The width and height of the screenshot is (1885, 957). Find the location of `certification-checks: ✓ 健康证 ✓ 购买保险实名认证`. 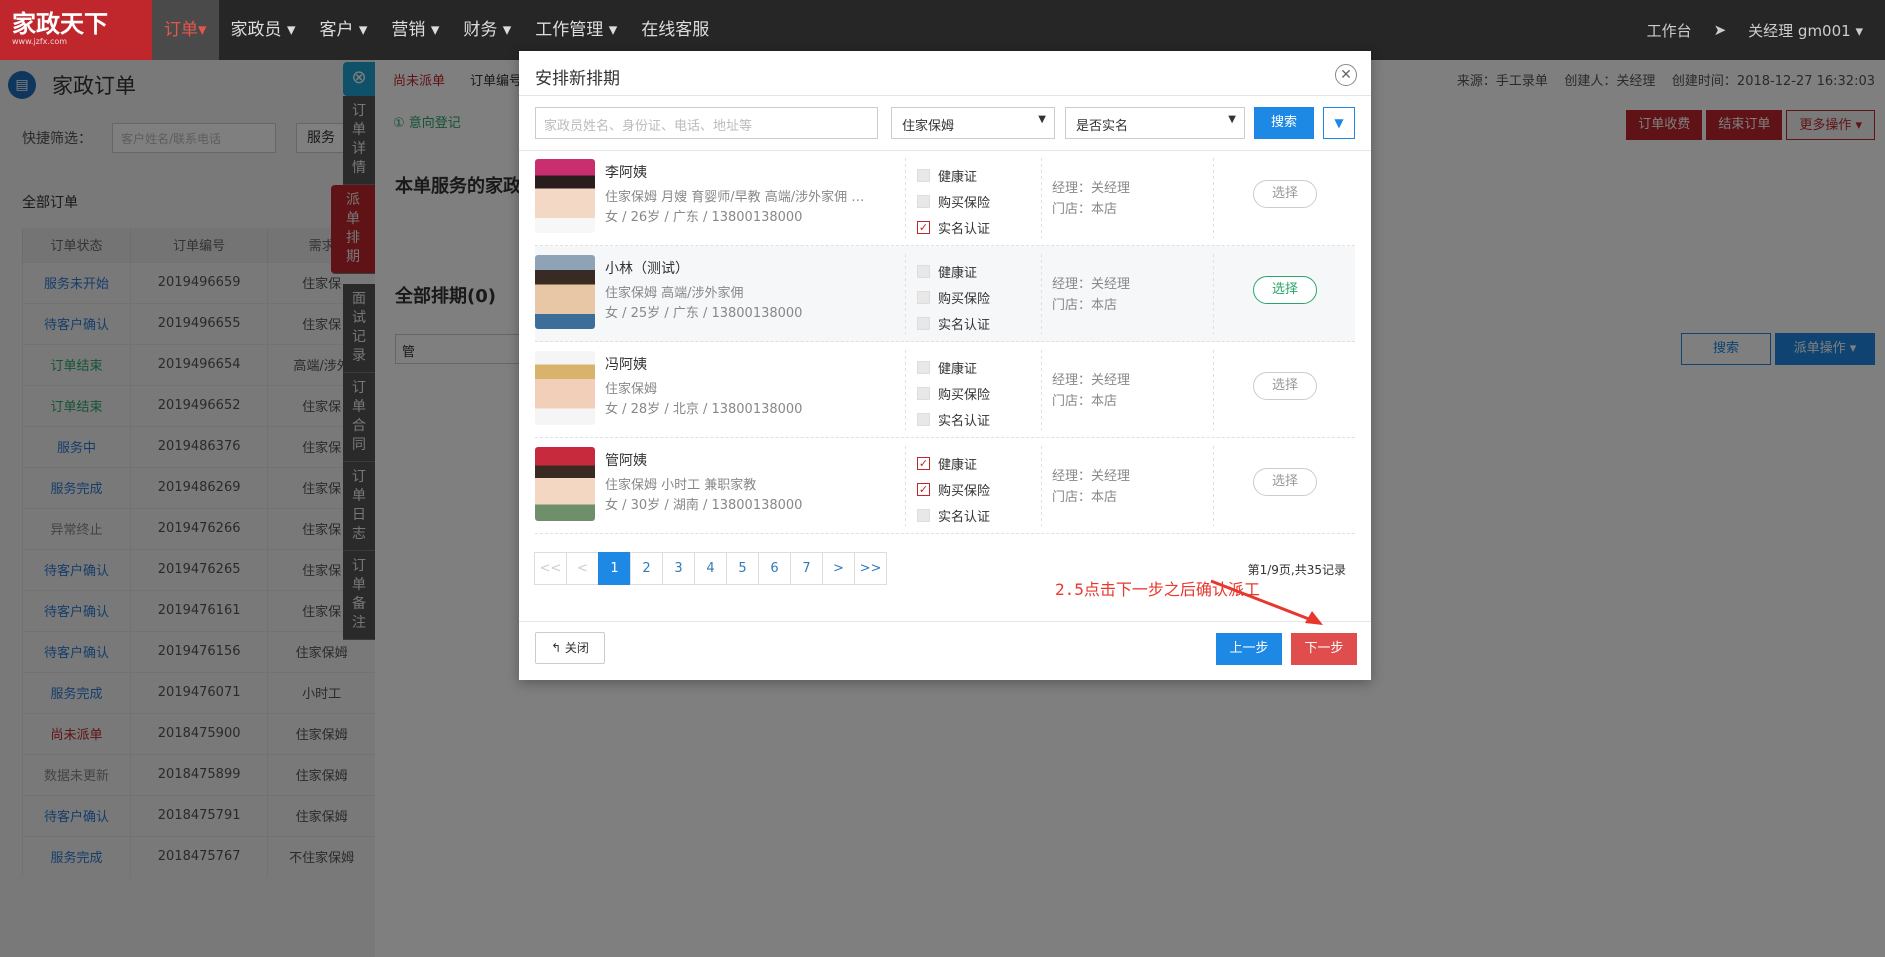

certification-checks: ✓ 健康证 ✓ 购买保险实名认证 is located at coordinates (953, 489).